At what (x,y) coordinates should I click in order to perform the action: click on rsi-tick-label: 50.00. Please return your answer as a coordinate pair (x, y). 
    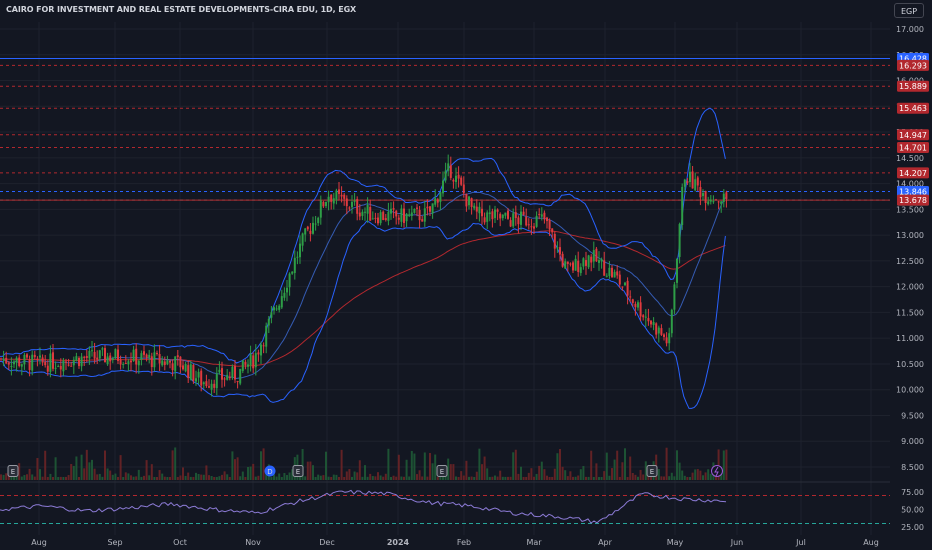
    Looking at the image, I should click on (912, 510).